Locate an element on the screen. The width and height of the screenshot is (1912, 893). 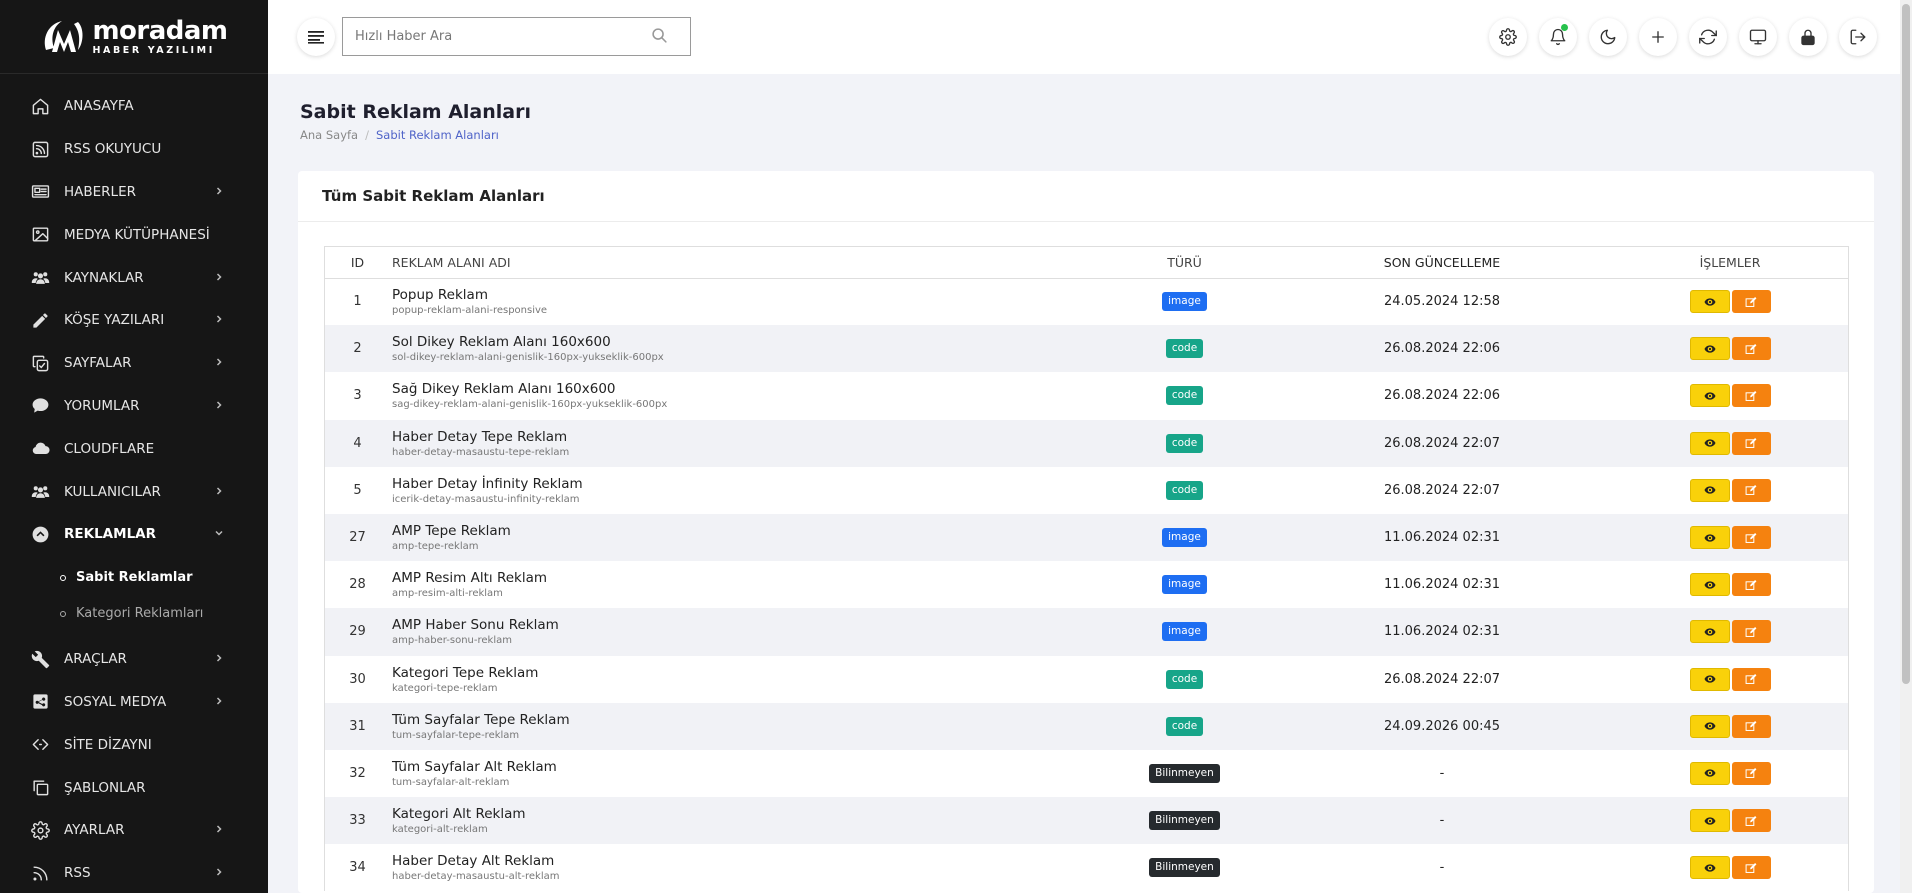
cell-updated: 24.09.2026 00:45 is located at coordinates (1442, 726).